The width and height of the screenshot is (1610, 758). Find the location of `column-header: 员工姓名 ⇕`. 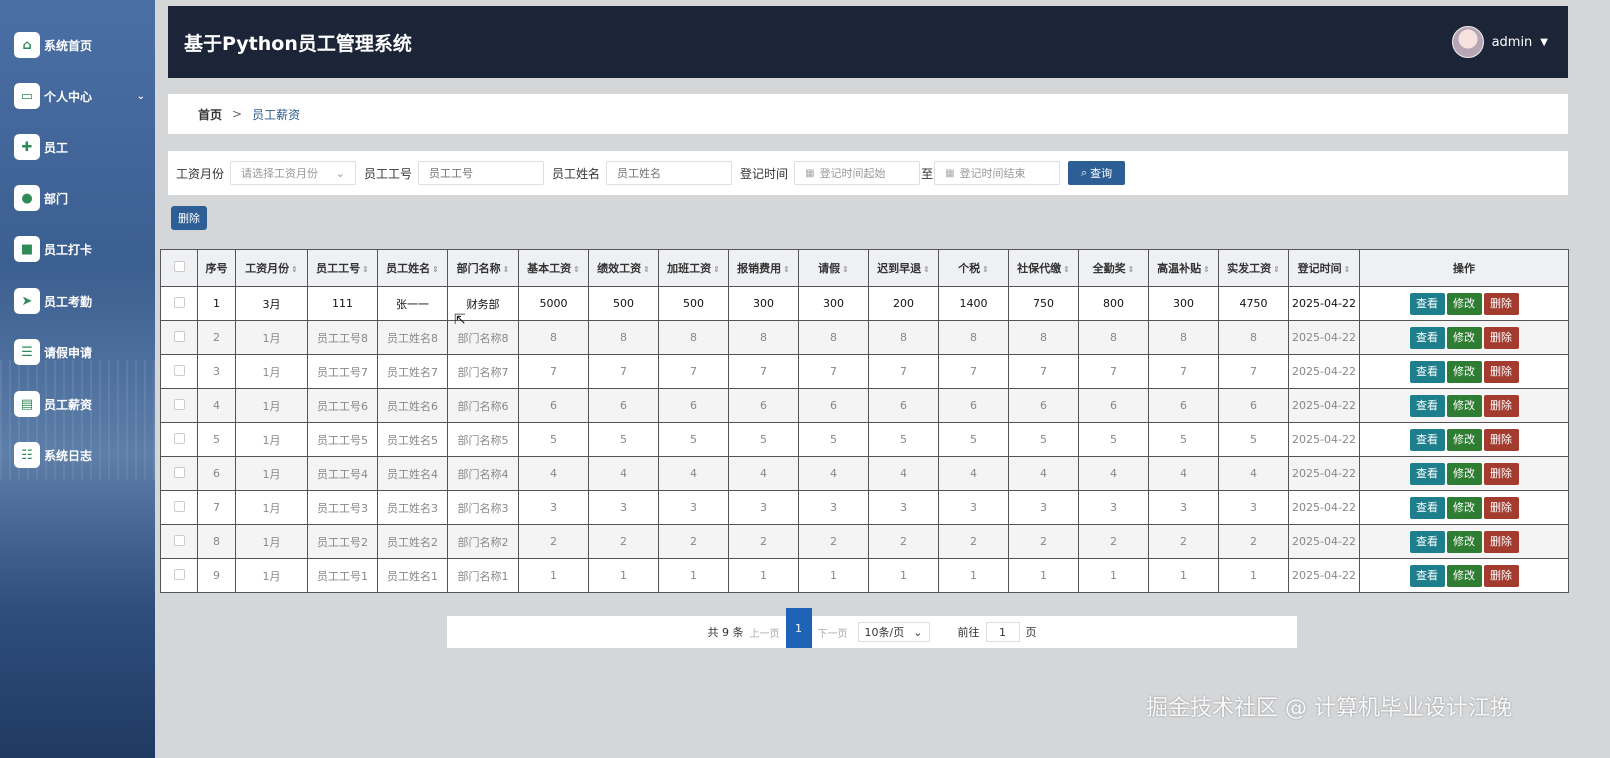

column-header: 员工姓名 ⇕ is located at coordinates (412, 268).